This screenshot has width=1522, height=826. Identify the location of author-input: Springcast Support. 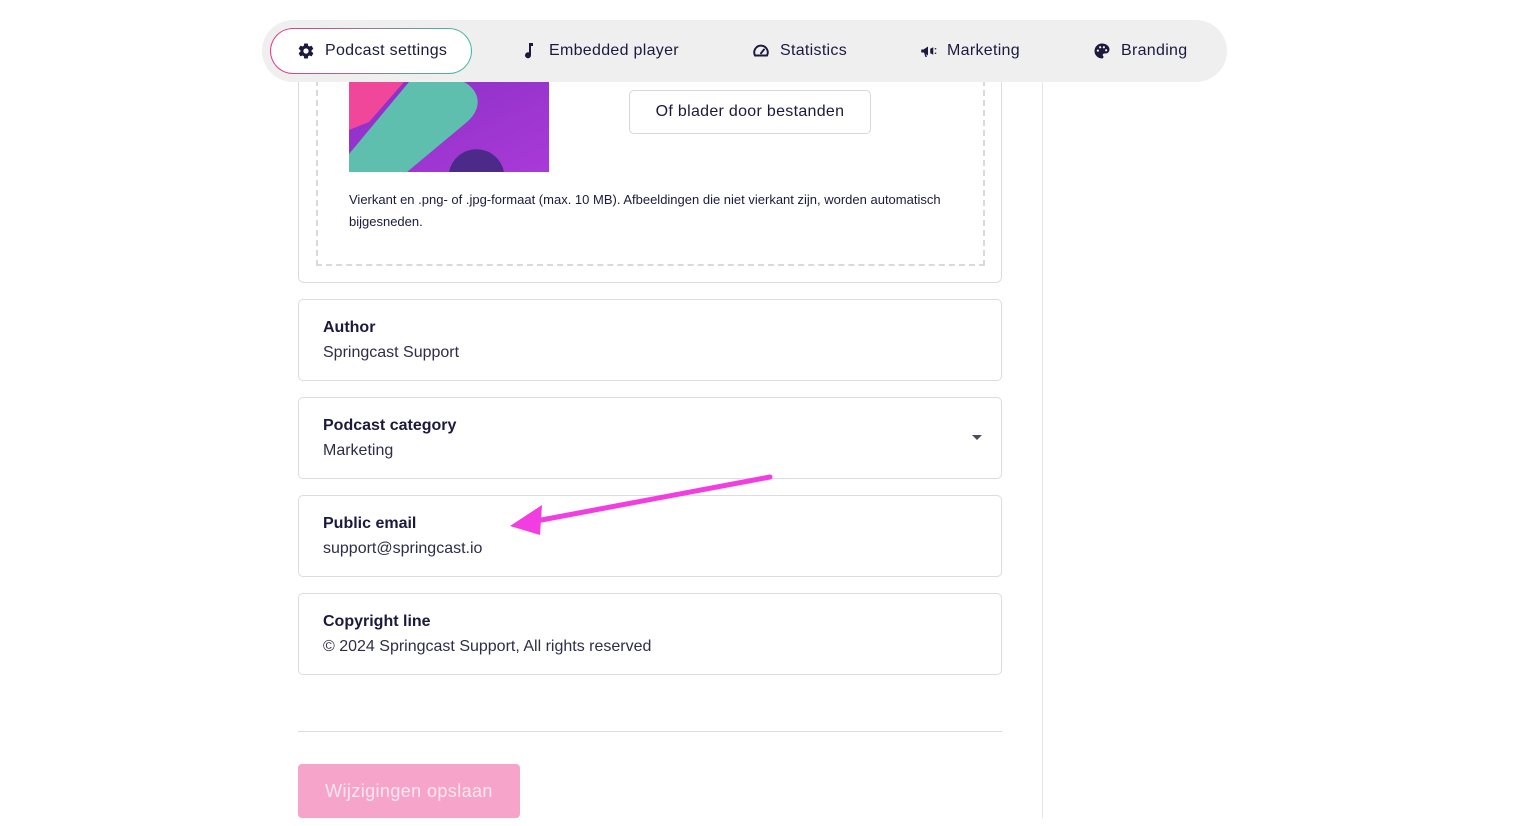
(391, 353).